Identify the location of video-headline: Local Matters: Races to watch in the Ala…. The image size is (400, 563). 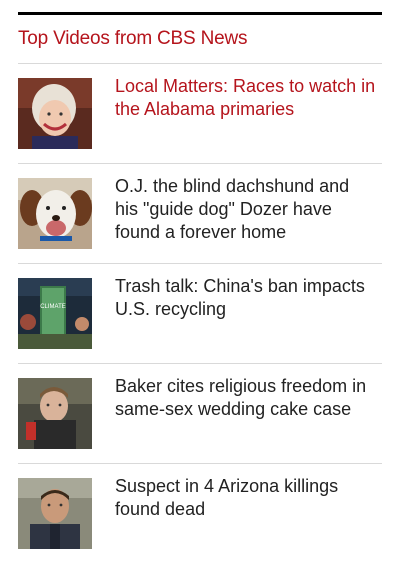
(246, 98).